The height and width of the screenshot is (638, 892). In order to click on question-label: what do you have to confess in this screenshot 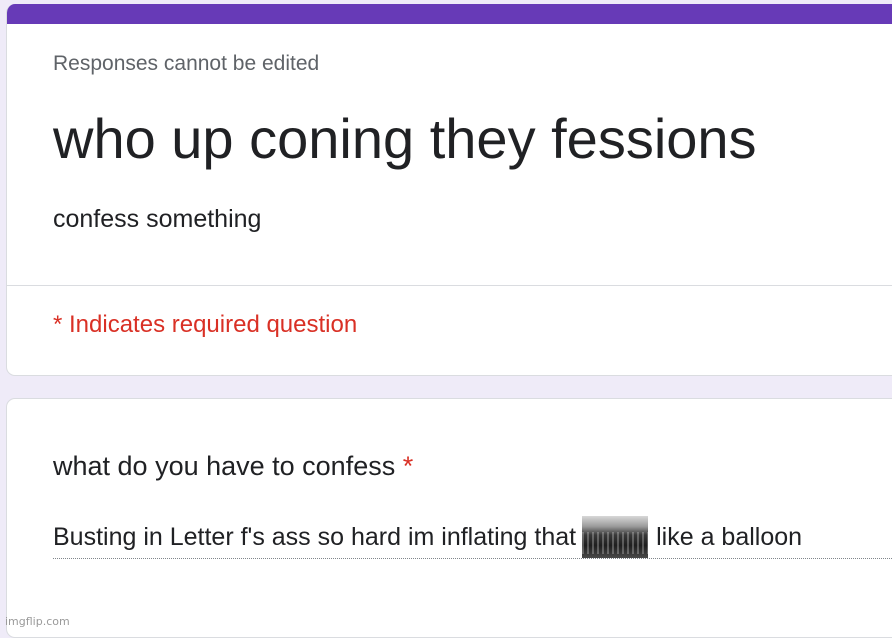, I will do `click(224, 466)`.